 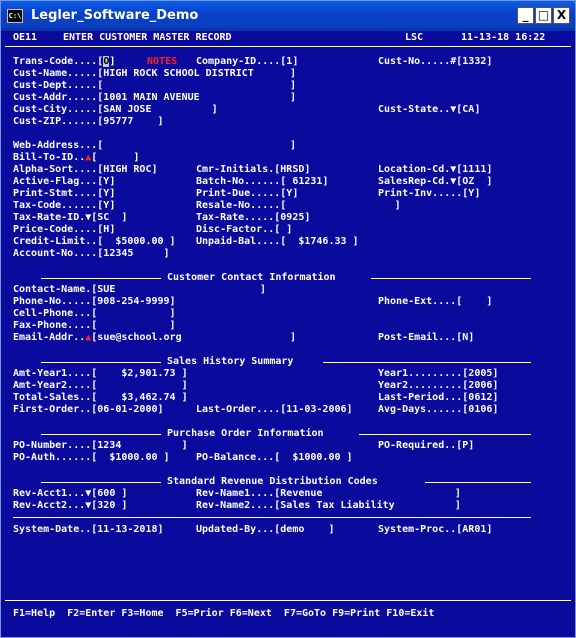 What do you see at coordinates (438, 398) in the screenshot?
I see `last-period-field: Last-Period...[0612]` at bounding box center [438, 398].